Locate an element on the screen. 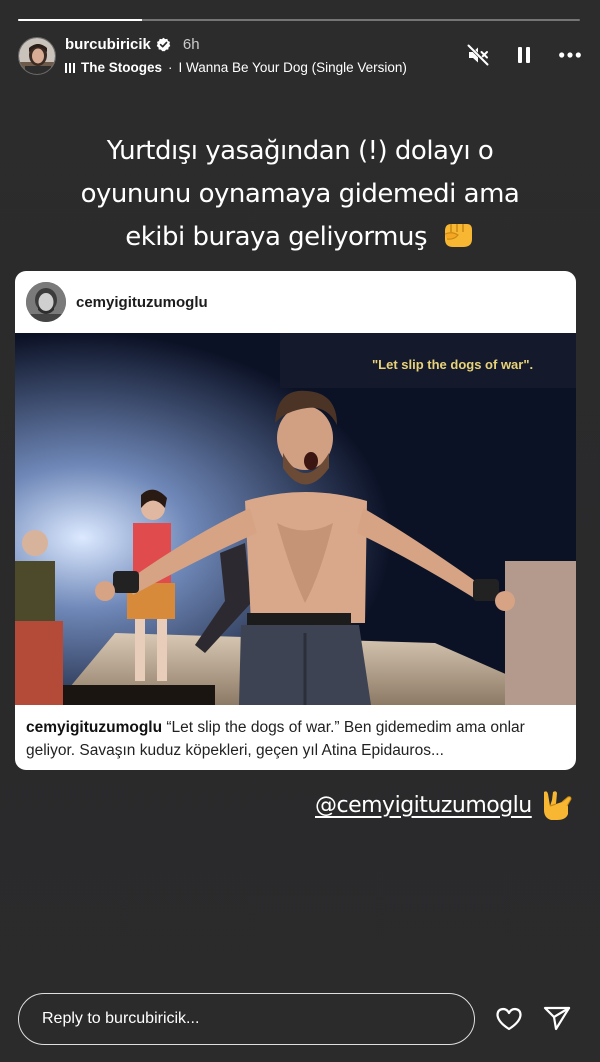  caption-line-3-wrapper: ekibi buraya geliyormuş is located at coordinates (300, 237).